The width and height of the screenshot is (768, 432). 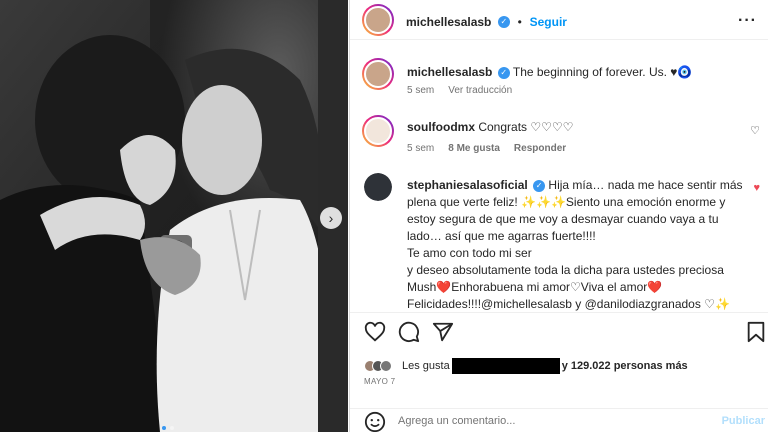 What do you see at coordinates (540, 148) in the screenshot?
I see `reply-button: Responder` at bounding box center [540, 148].